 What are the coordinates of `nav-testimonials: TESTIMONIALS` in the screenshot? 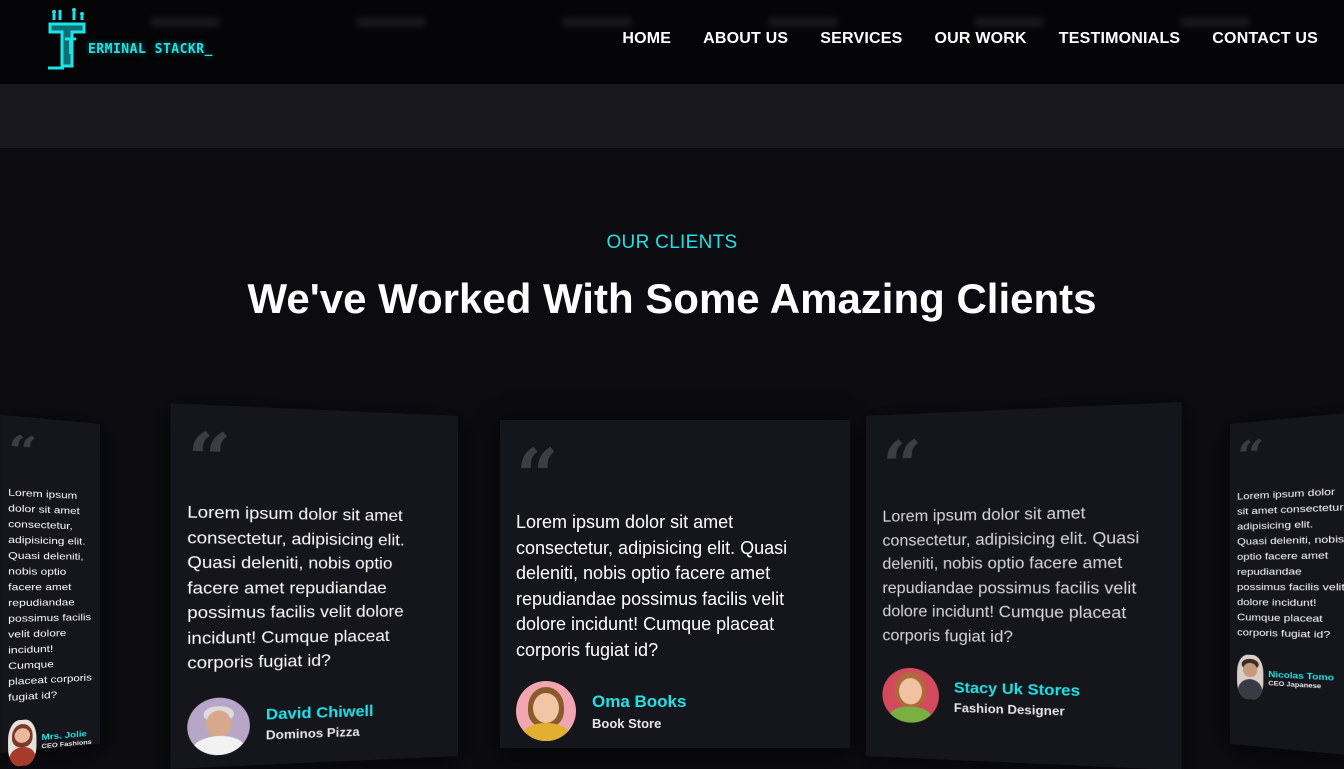 It's located at (1120, 39).